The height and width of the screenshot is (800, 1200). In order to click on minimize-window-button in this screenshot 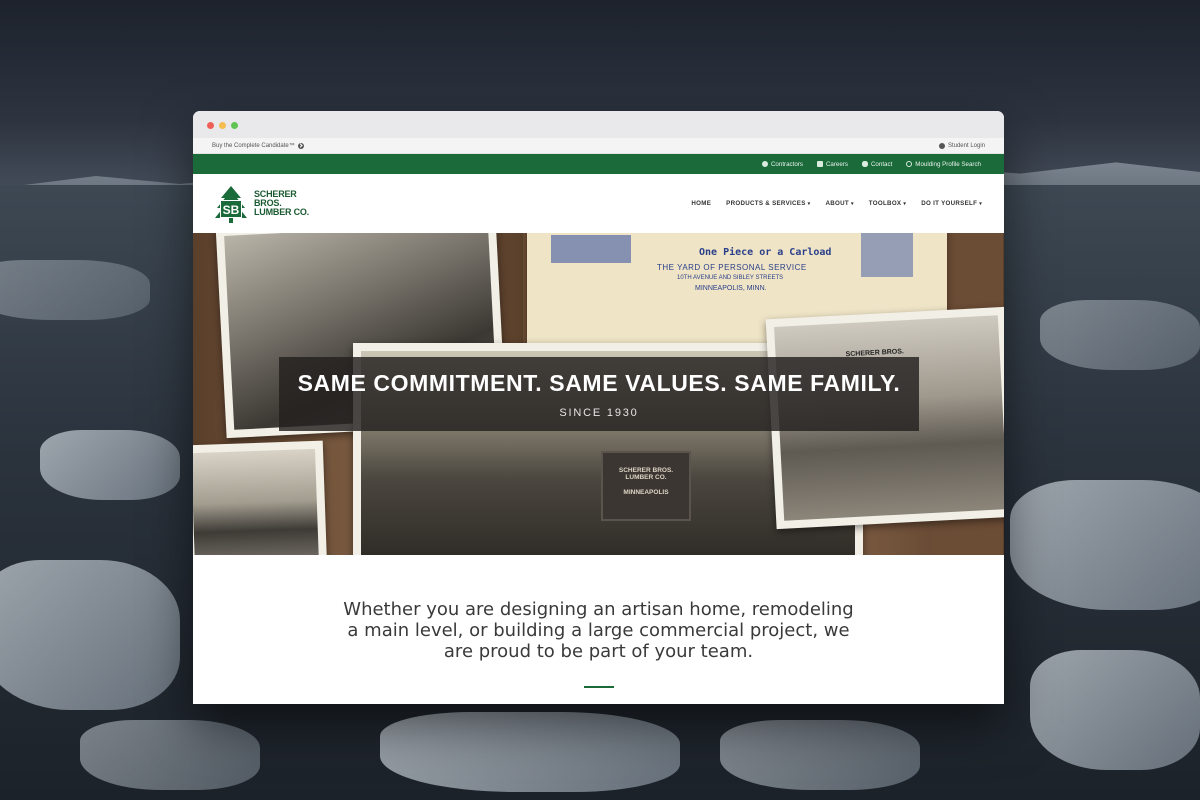, I will do `click(222, 125)`.